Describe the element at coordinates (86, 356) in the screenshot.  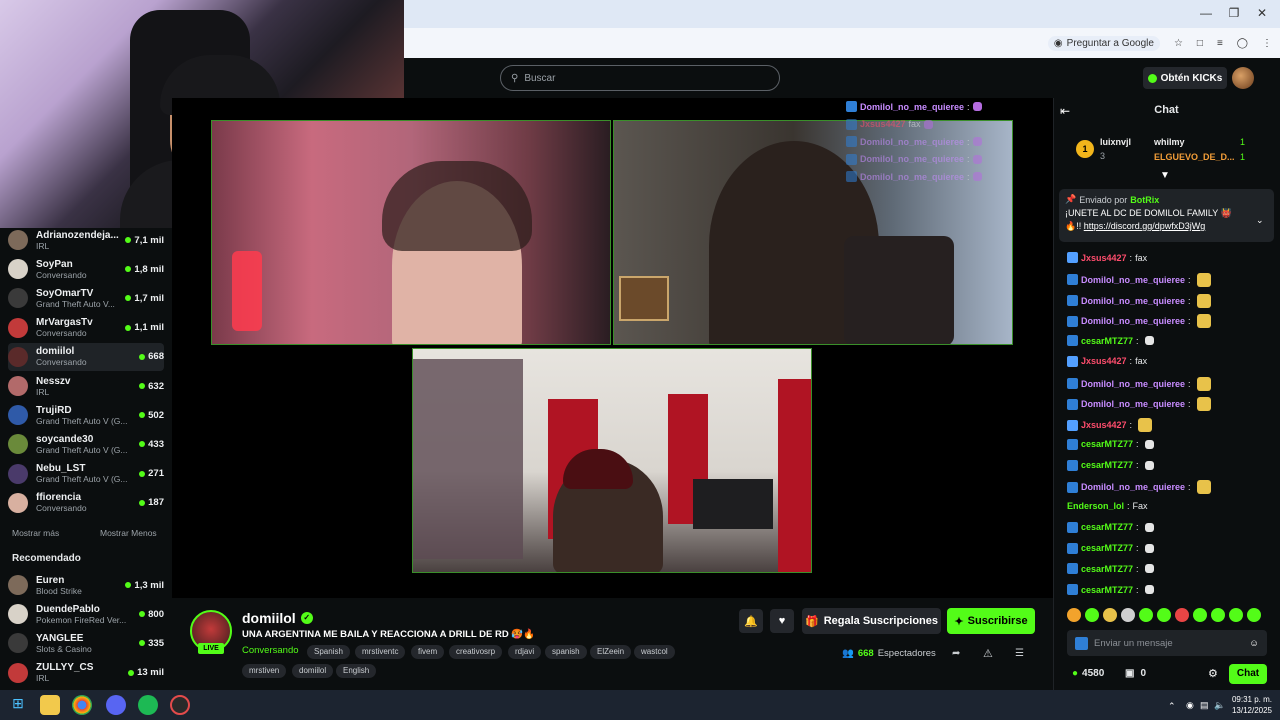
I see `sidebar-channel: domiilol Conversando 668` at that location.